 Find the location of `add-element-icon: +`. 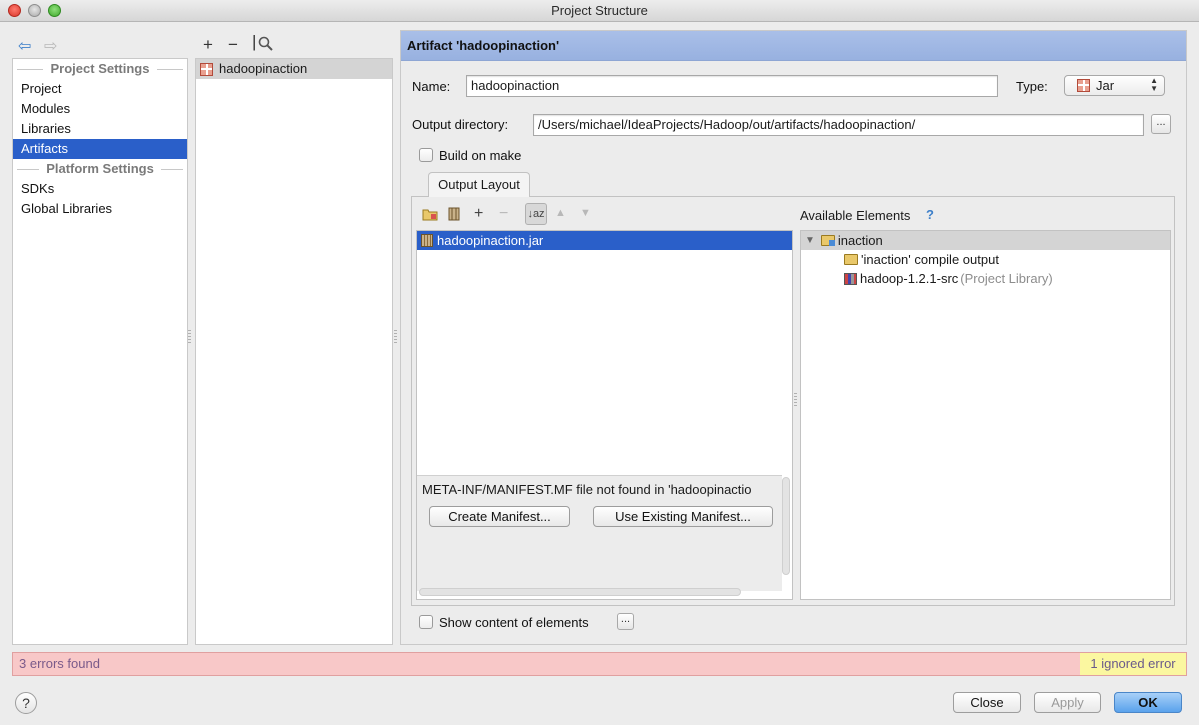

add-element-icon: + is located at coordinates (478, 214).